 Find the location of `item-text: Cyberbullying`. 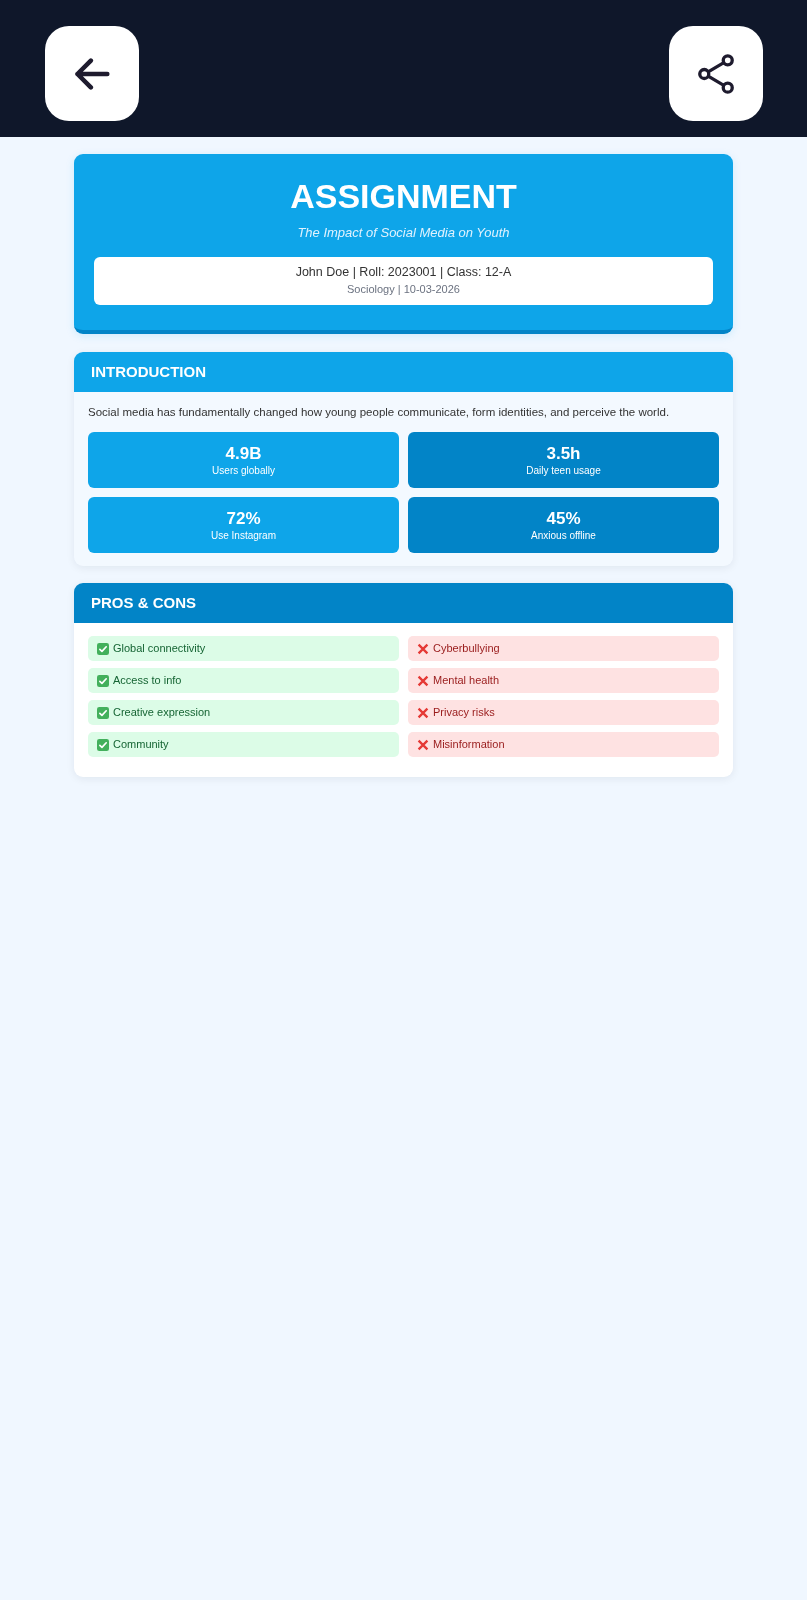

item-text: Cyberbullying is located at coordinates (466, 649).